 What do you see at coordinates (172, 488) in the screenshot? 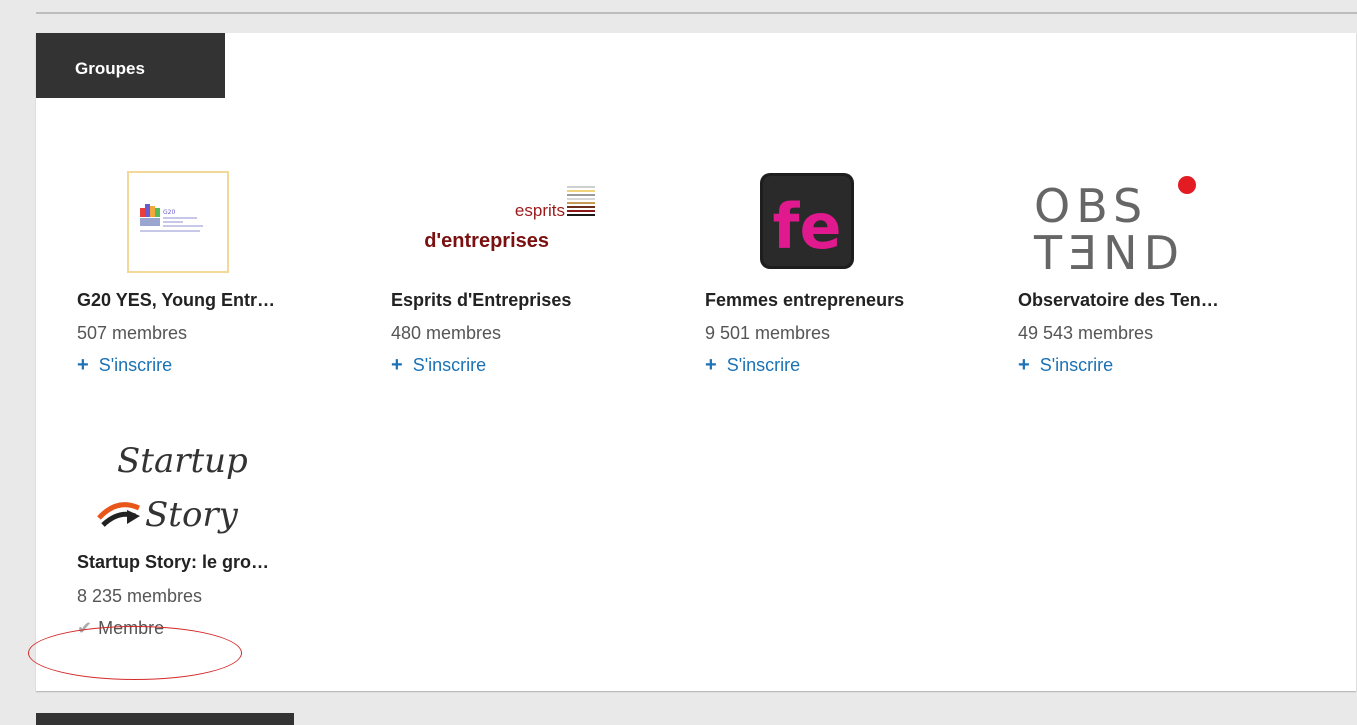
I see `startup-story-logo-icon: Startup Story` at bounding box center [172, 488].